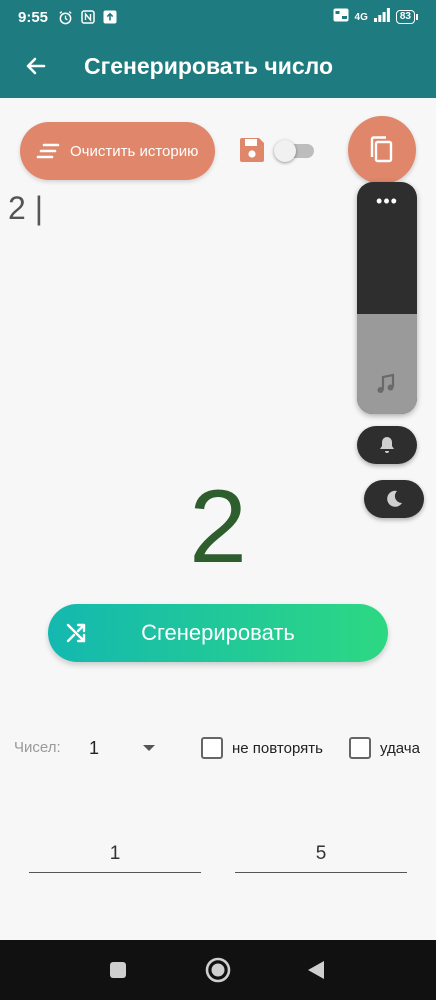 This screenshot has width=436, height=1000. What do you see at coordinates (218, 527) in the screenshot?
I see `generated-number: 2` at bounding box center [218, 527].